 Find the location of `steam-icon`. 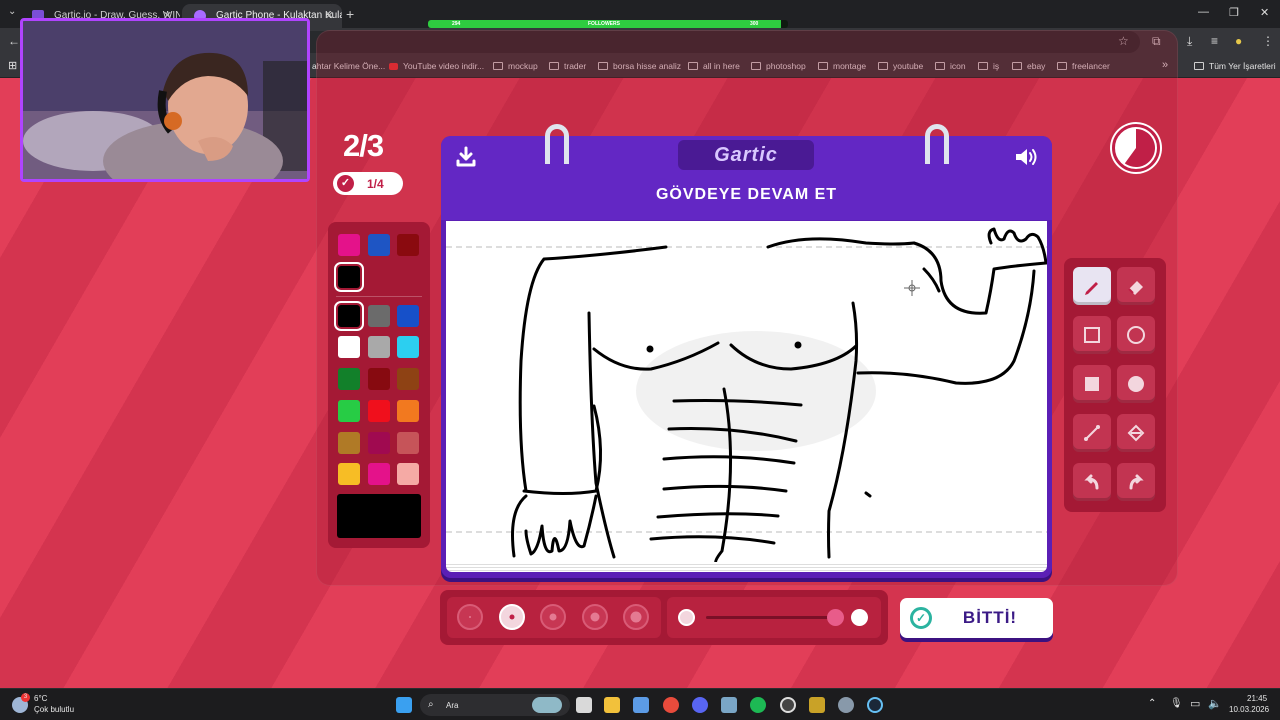

steam-icon is located at coordinates (875, 705).